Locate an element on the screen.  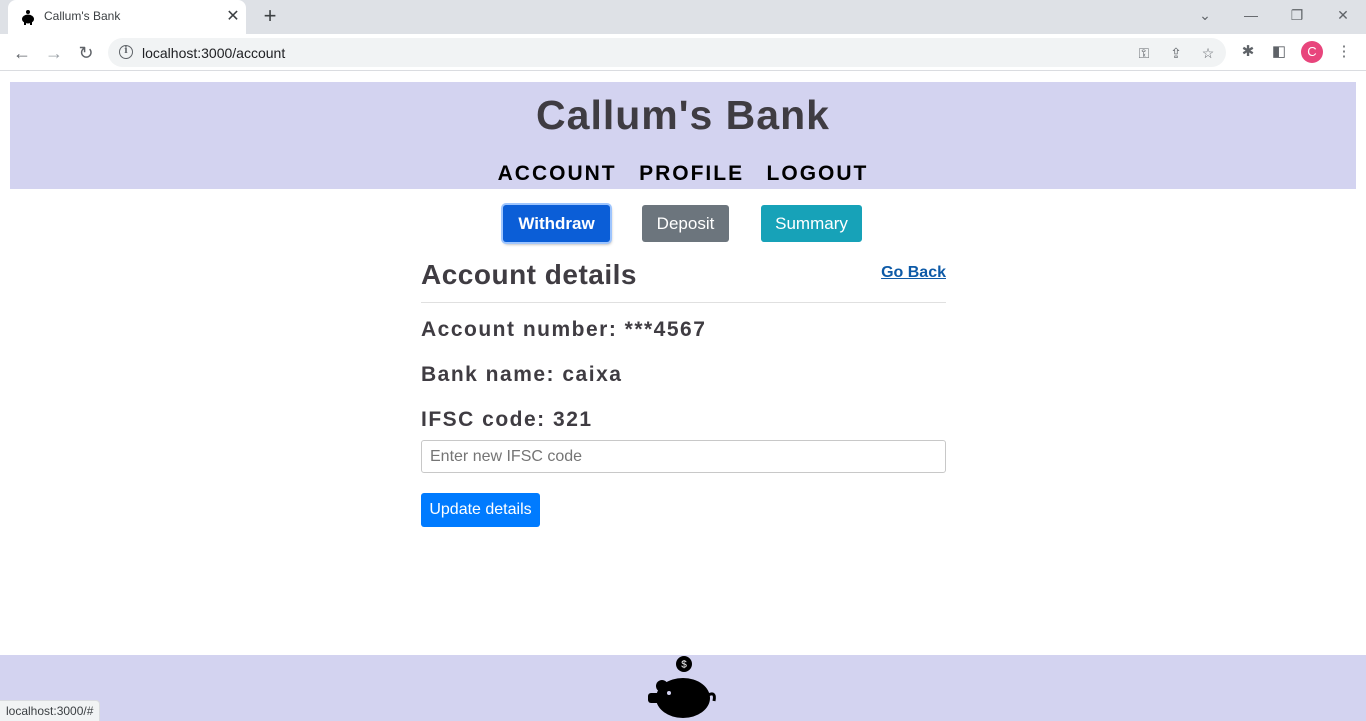
piggy-bank-logo-icon: $ is located at coordinates (682, 687).